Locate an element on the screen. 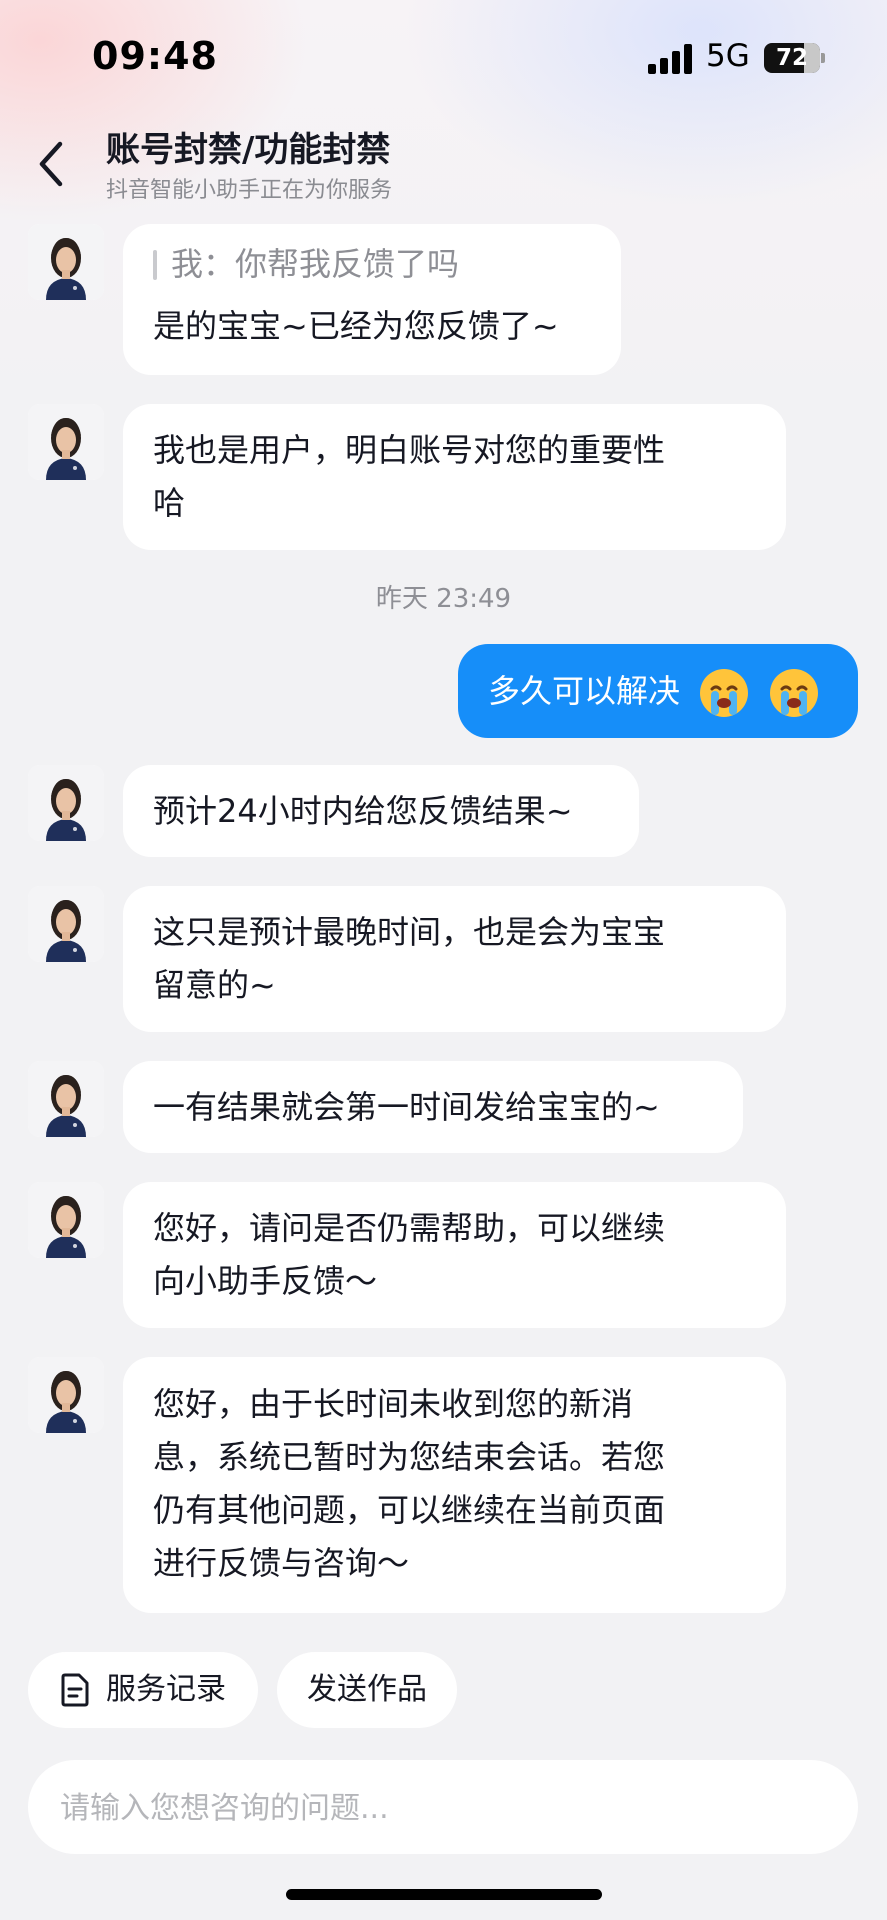 This screenshot has height=1920, width=887. message-text-line: 哈 is located at coordinates (169, 503).